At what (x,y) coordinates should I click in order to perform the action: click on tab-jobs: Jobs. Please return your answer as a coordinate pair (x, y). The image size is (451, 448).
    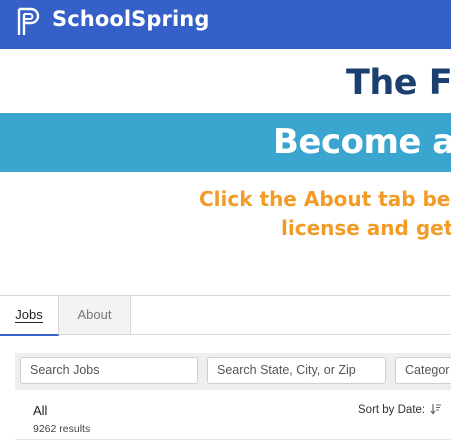
    Looking at the image, I should click on (29, 316).